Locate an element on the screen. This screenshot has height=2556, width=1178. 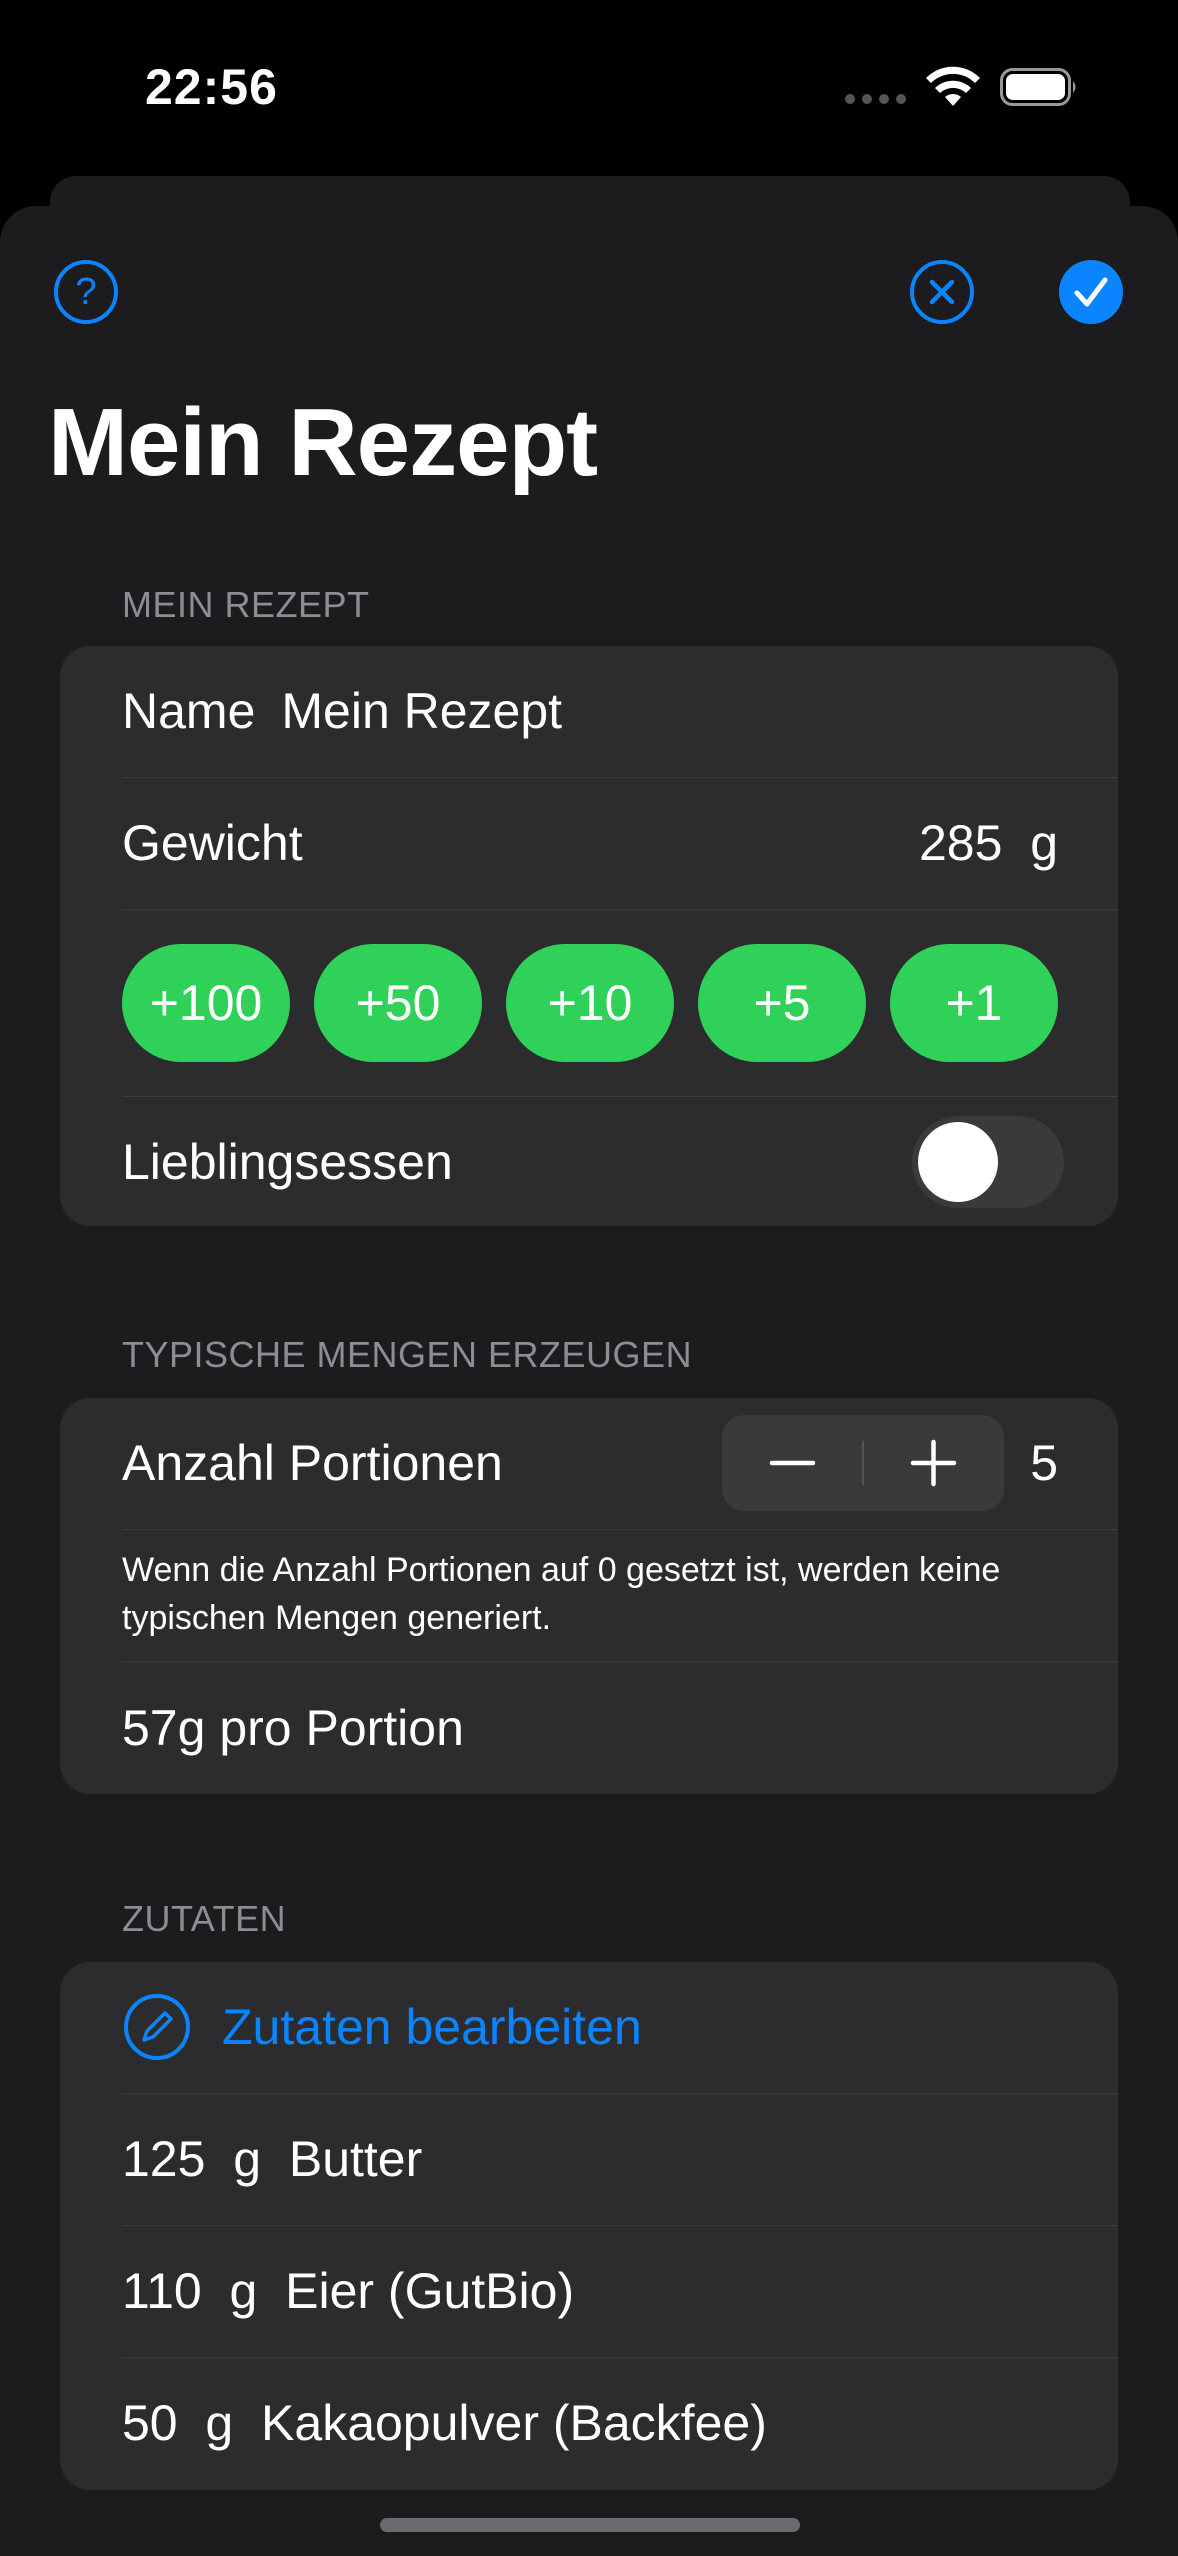
favorite-label: Lieblingsessen is located at coordinates (287, 1162).